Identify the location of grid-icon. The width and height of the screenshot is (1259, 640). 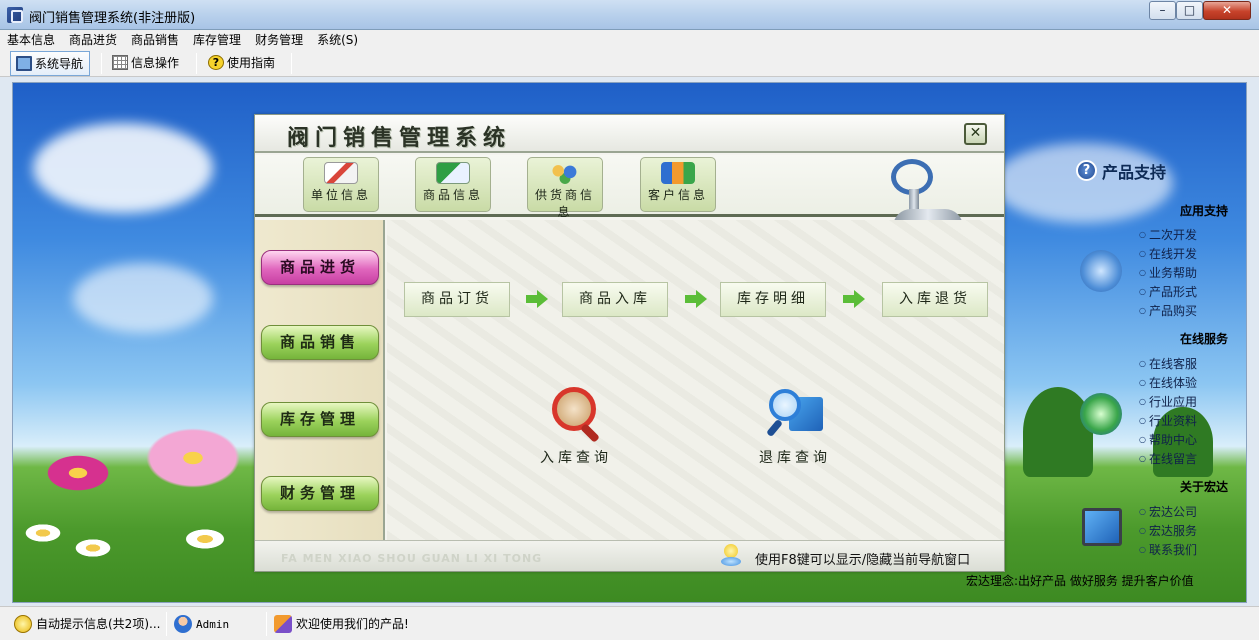
(120, 62).